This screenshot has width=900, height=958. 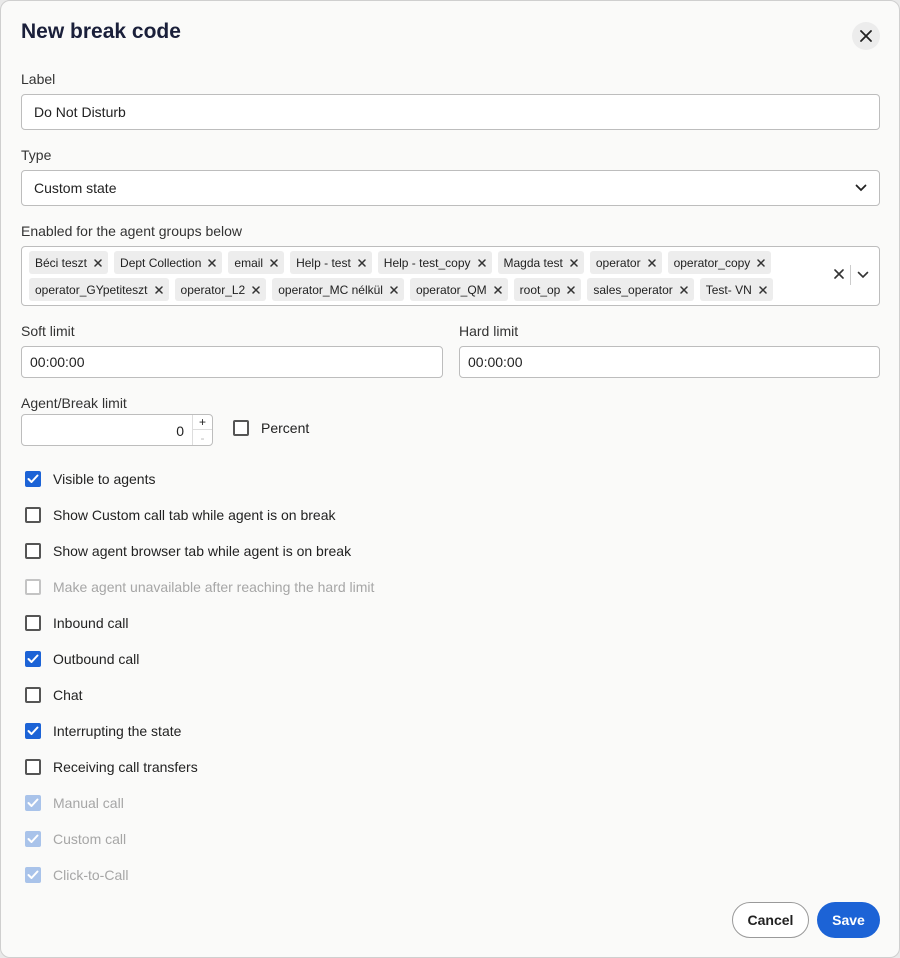 I want to click on percent-label: Percent, so click(x=285, y=428).